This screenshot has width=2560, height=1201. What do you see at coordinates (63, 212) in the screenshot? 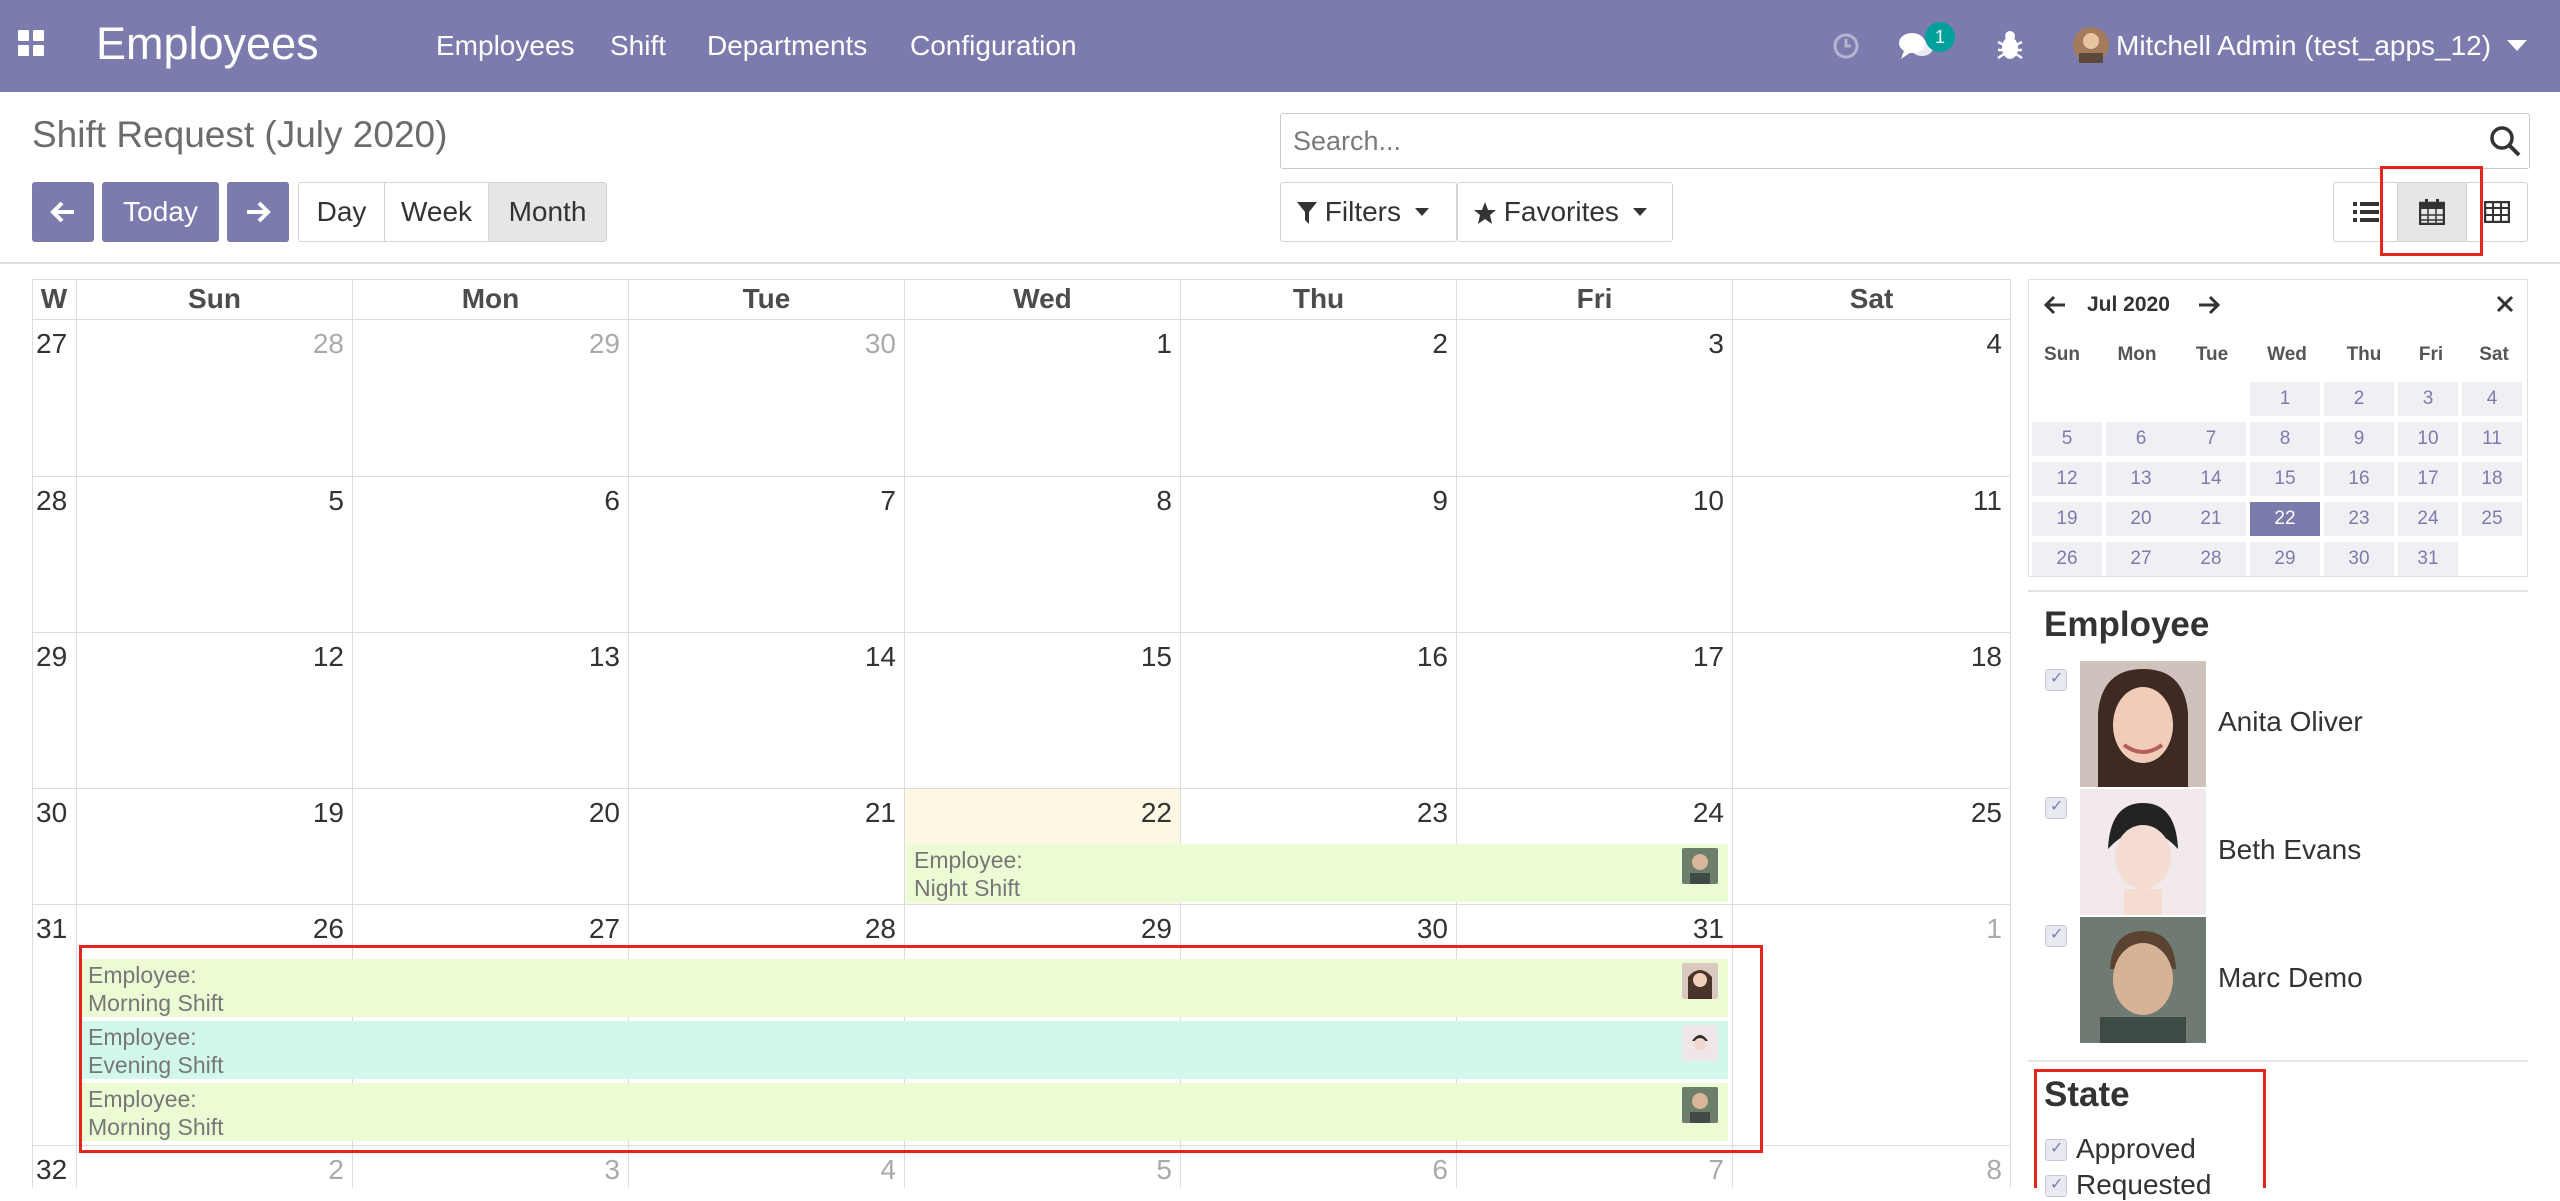
I see `previous-button` at bounding box center [63, 212].